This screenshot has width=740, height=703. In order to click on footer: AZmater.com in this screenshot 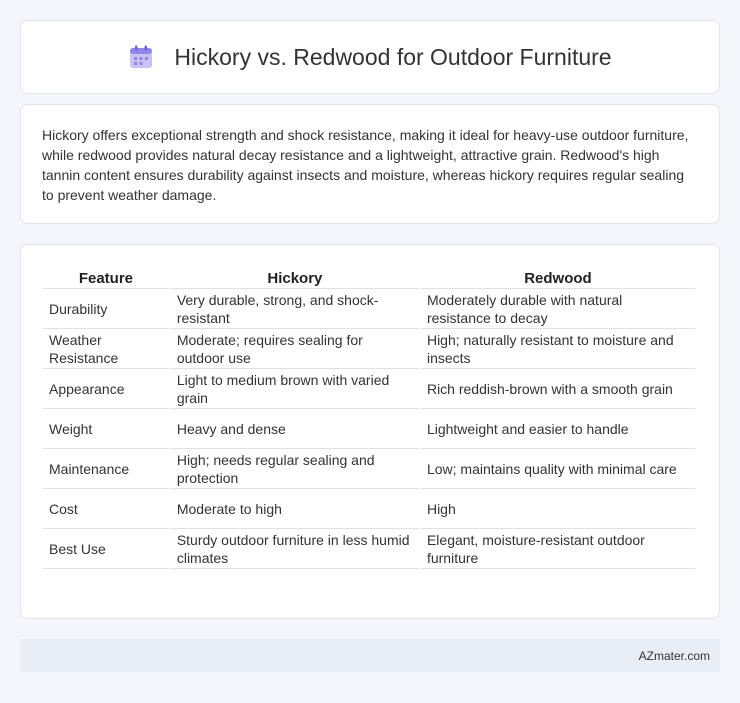, I will do `click(370, 655)`.